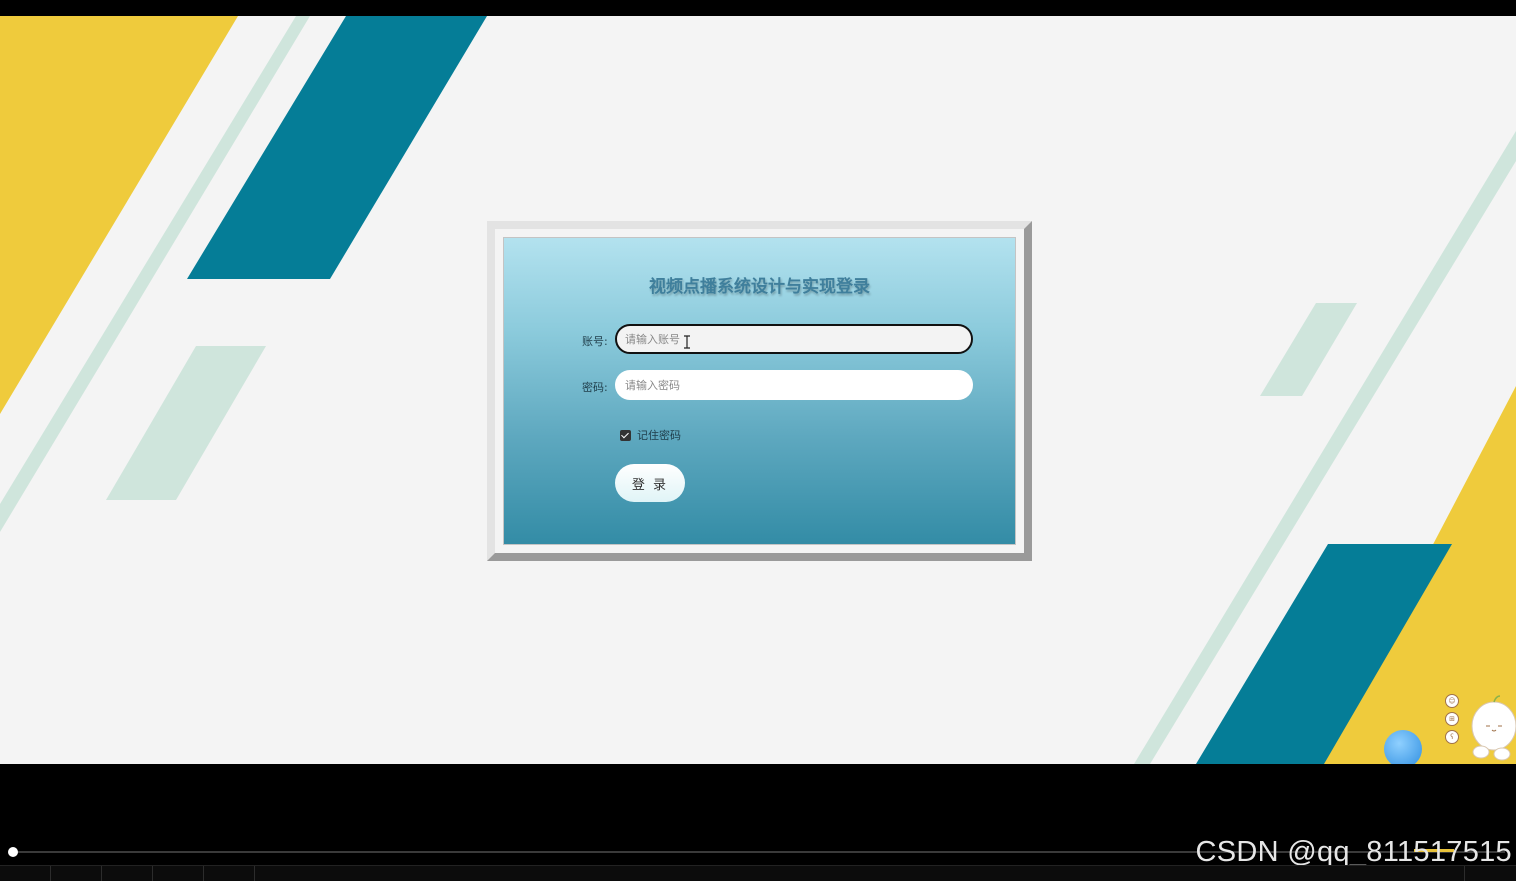  I want to click on remember-checkbox, so click(625, 435).